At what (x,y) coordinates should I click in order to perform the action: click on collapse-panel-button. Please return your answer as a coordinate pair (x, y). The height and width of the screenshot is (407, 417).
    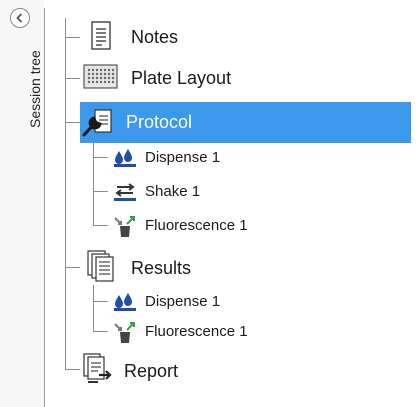
    Looking at the image, I should click on (20, 18).